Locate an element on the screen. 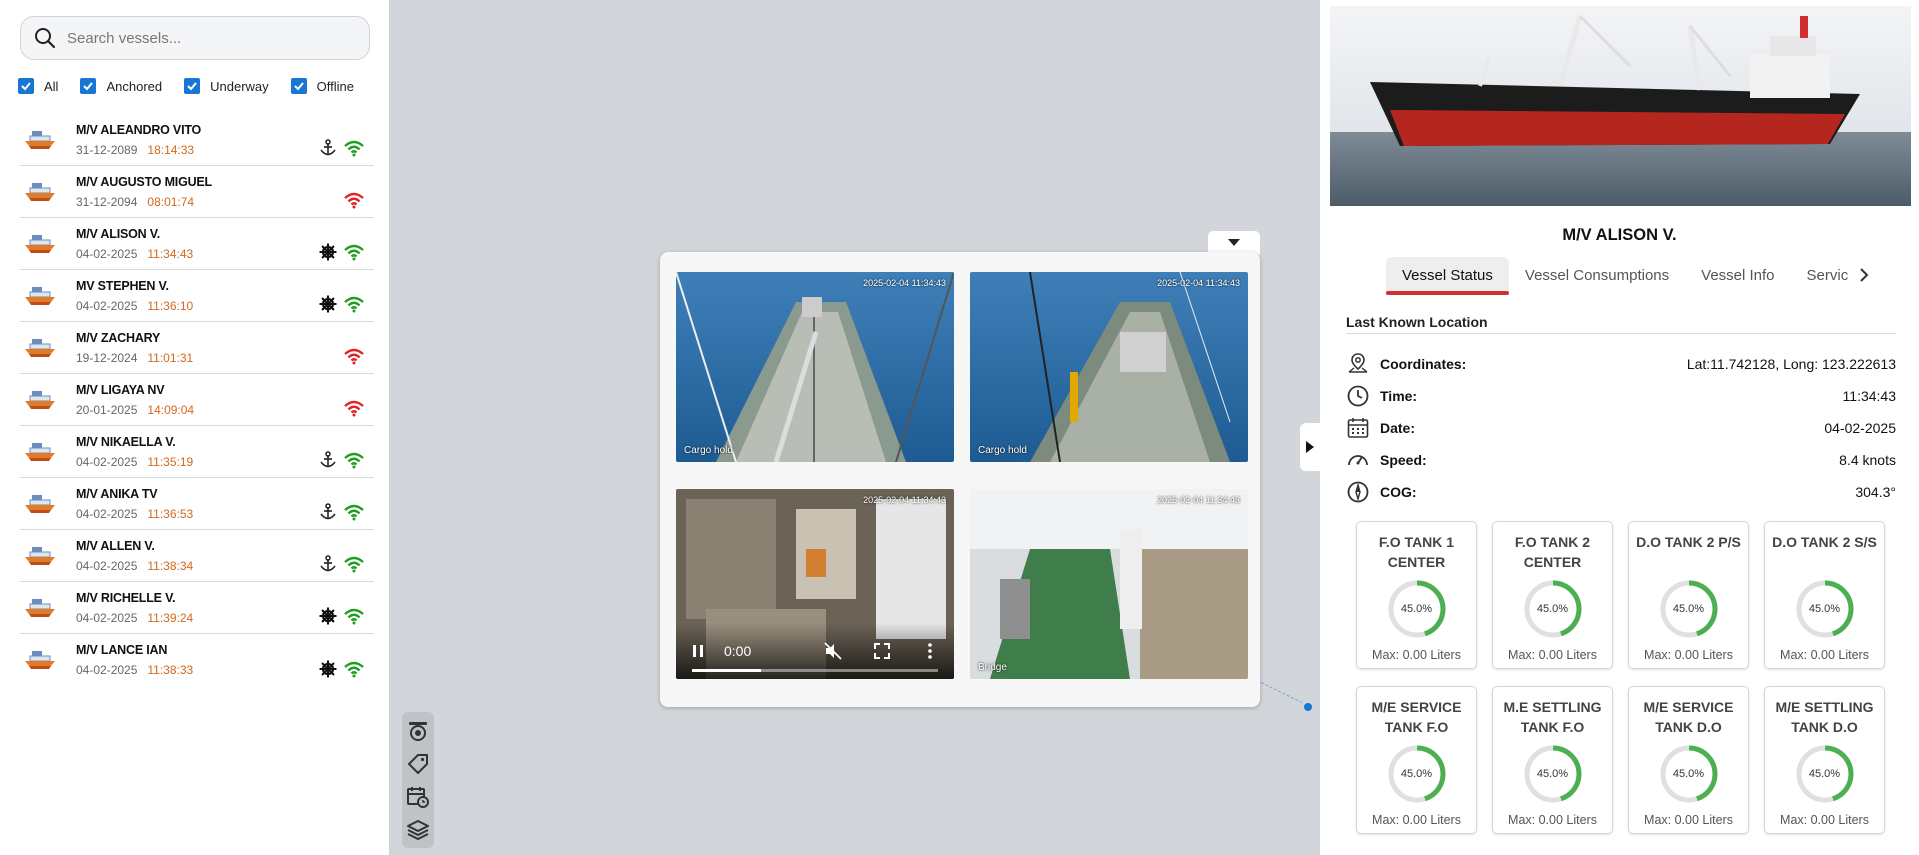 The image size is (1919, 855). vessel-row: M/V LANCE IAN 04-02-2025 11:38:33 is located at coordinates (197, 660).